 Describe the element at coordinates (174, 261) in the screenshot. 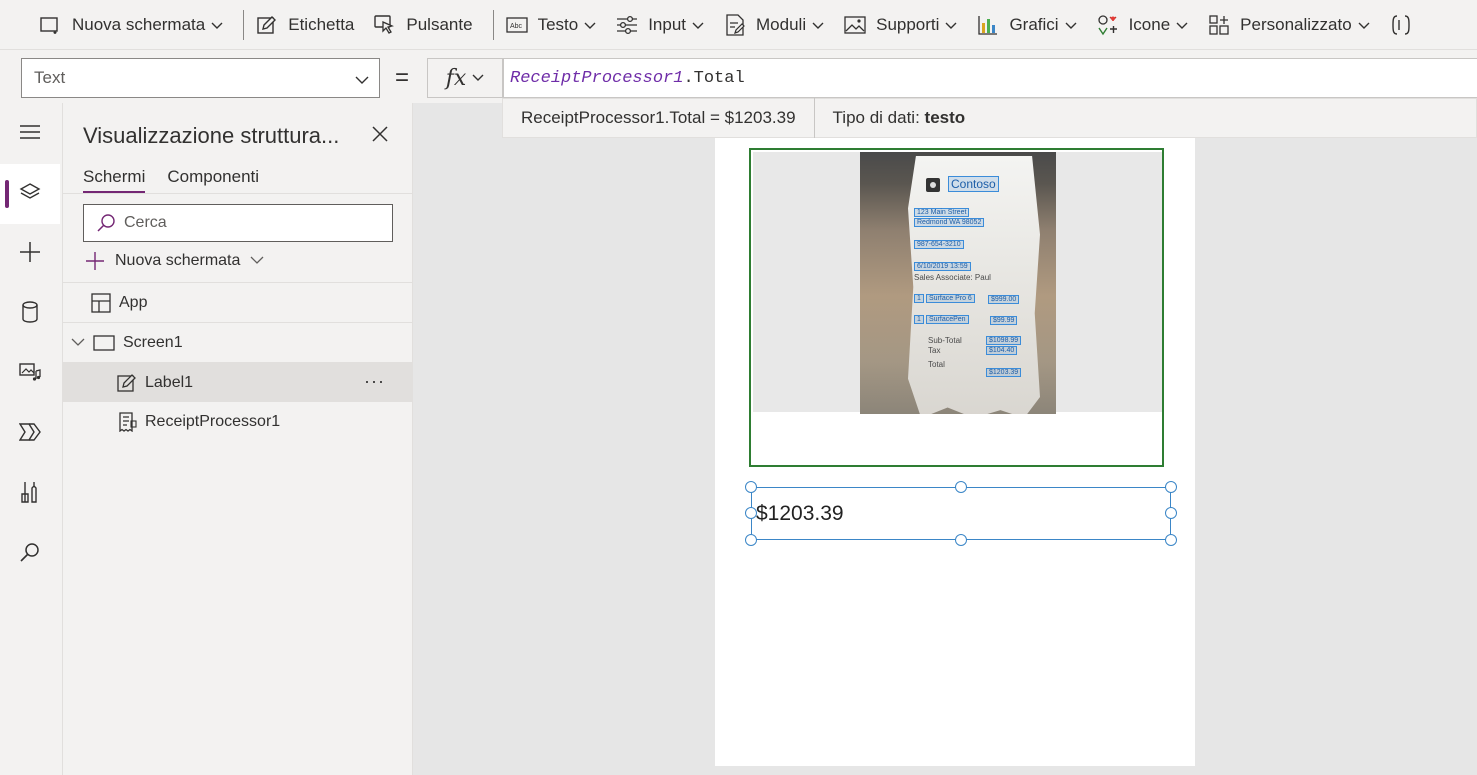

I see `new-screen-tree-button: Nuova schermata` at that location.